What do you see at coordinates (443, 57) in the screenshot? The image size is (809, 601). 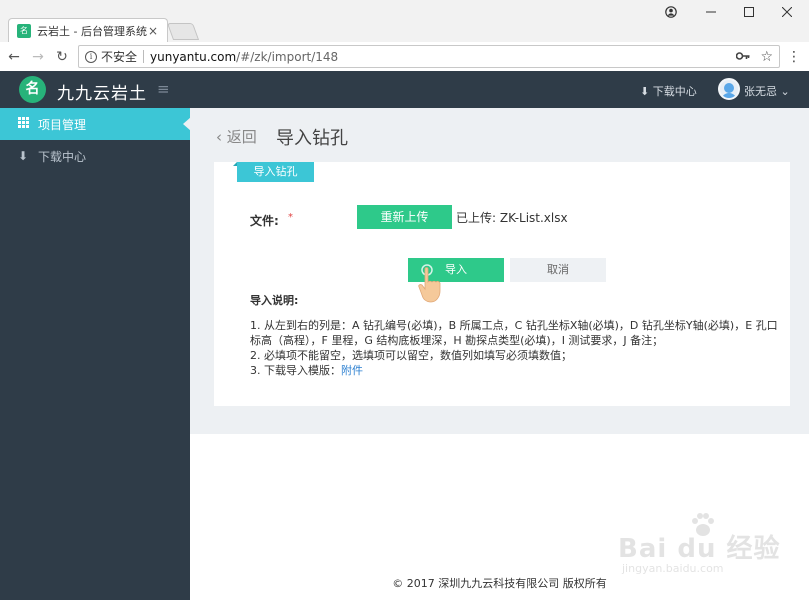 I see `url-text: yunyantu.com/#/zk/import/148` at bounding box center [443, 57].